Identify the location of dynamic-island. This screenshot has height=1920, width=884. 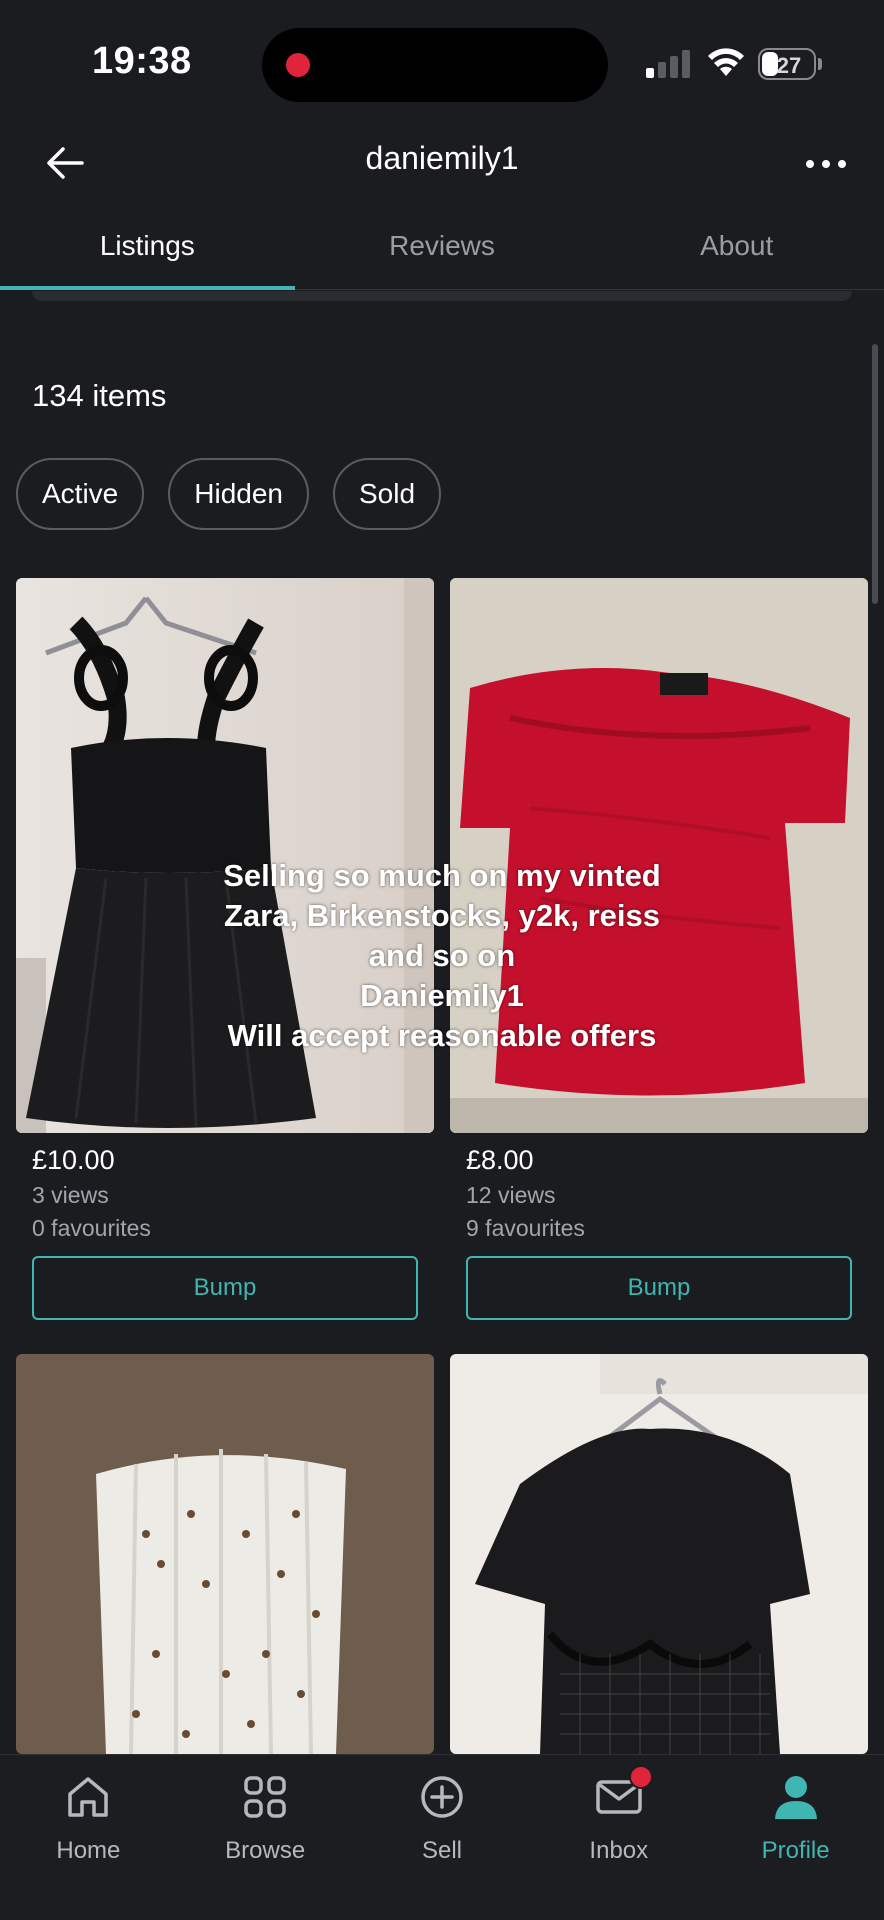
(435, 65).